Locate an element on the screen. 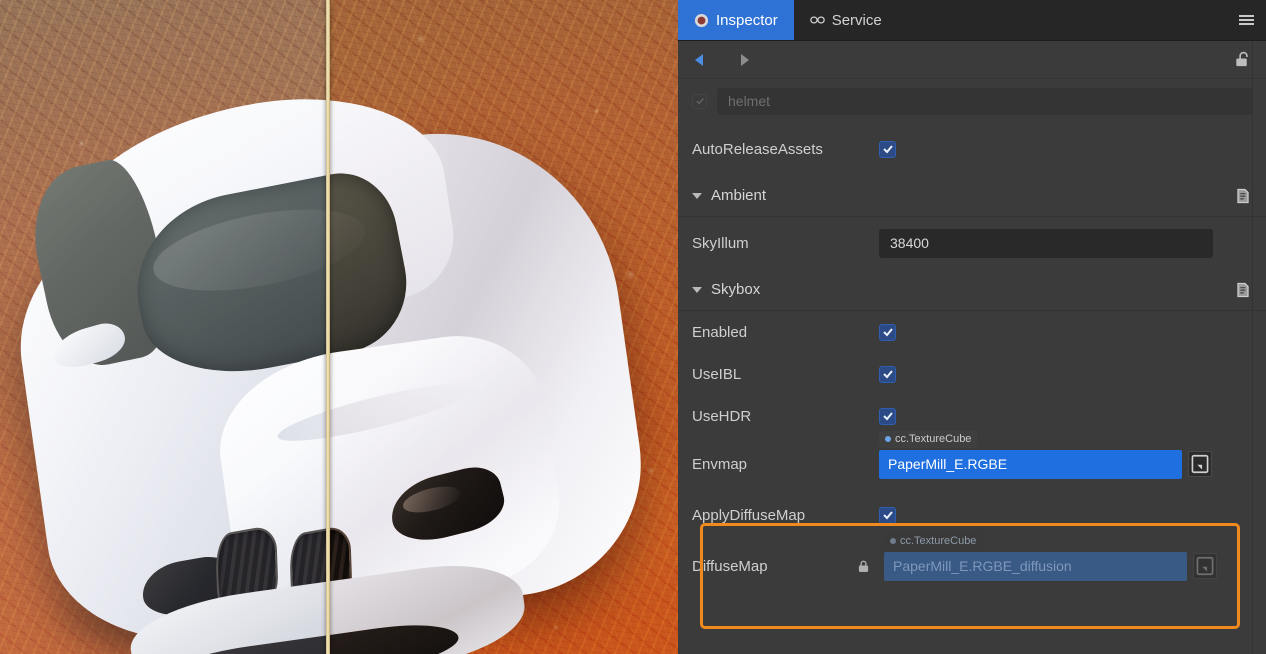  node-name-row: helmet is located at coordinates (972, 101).